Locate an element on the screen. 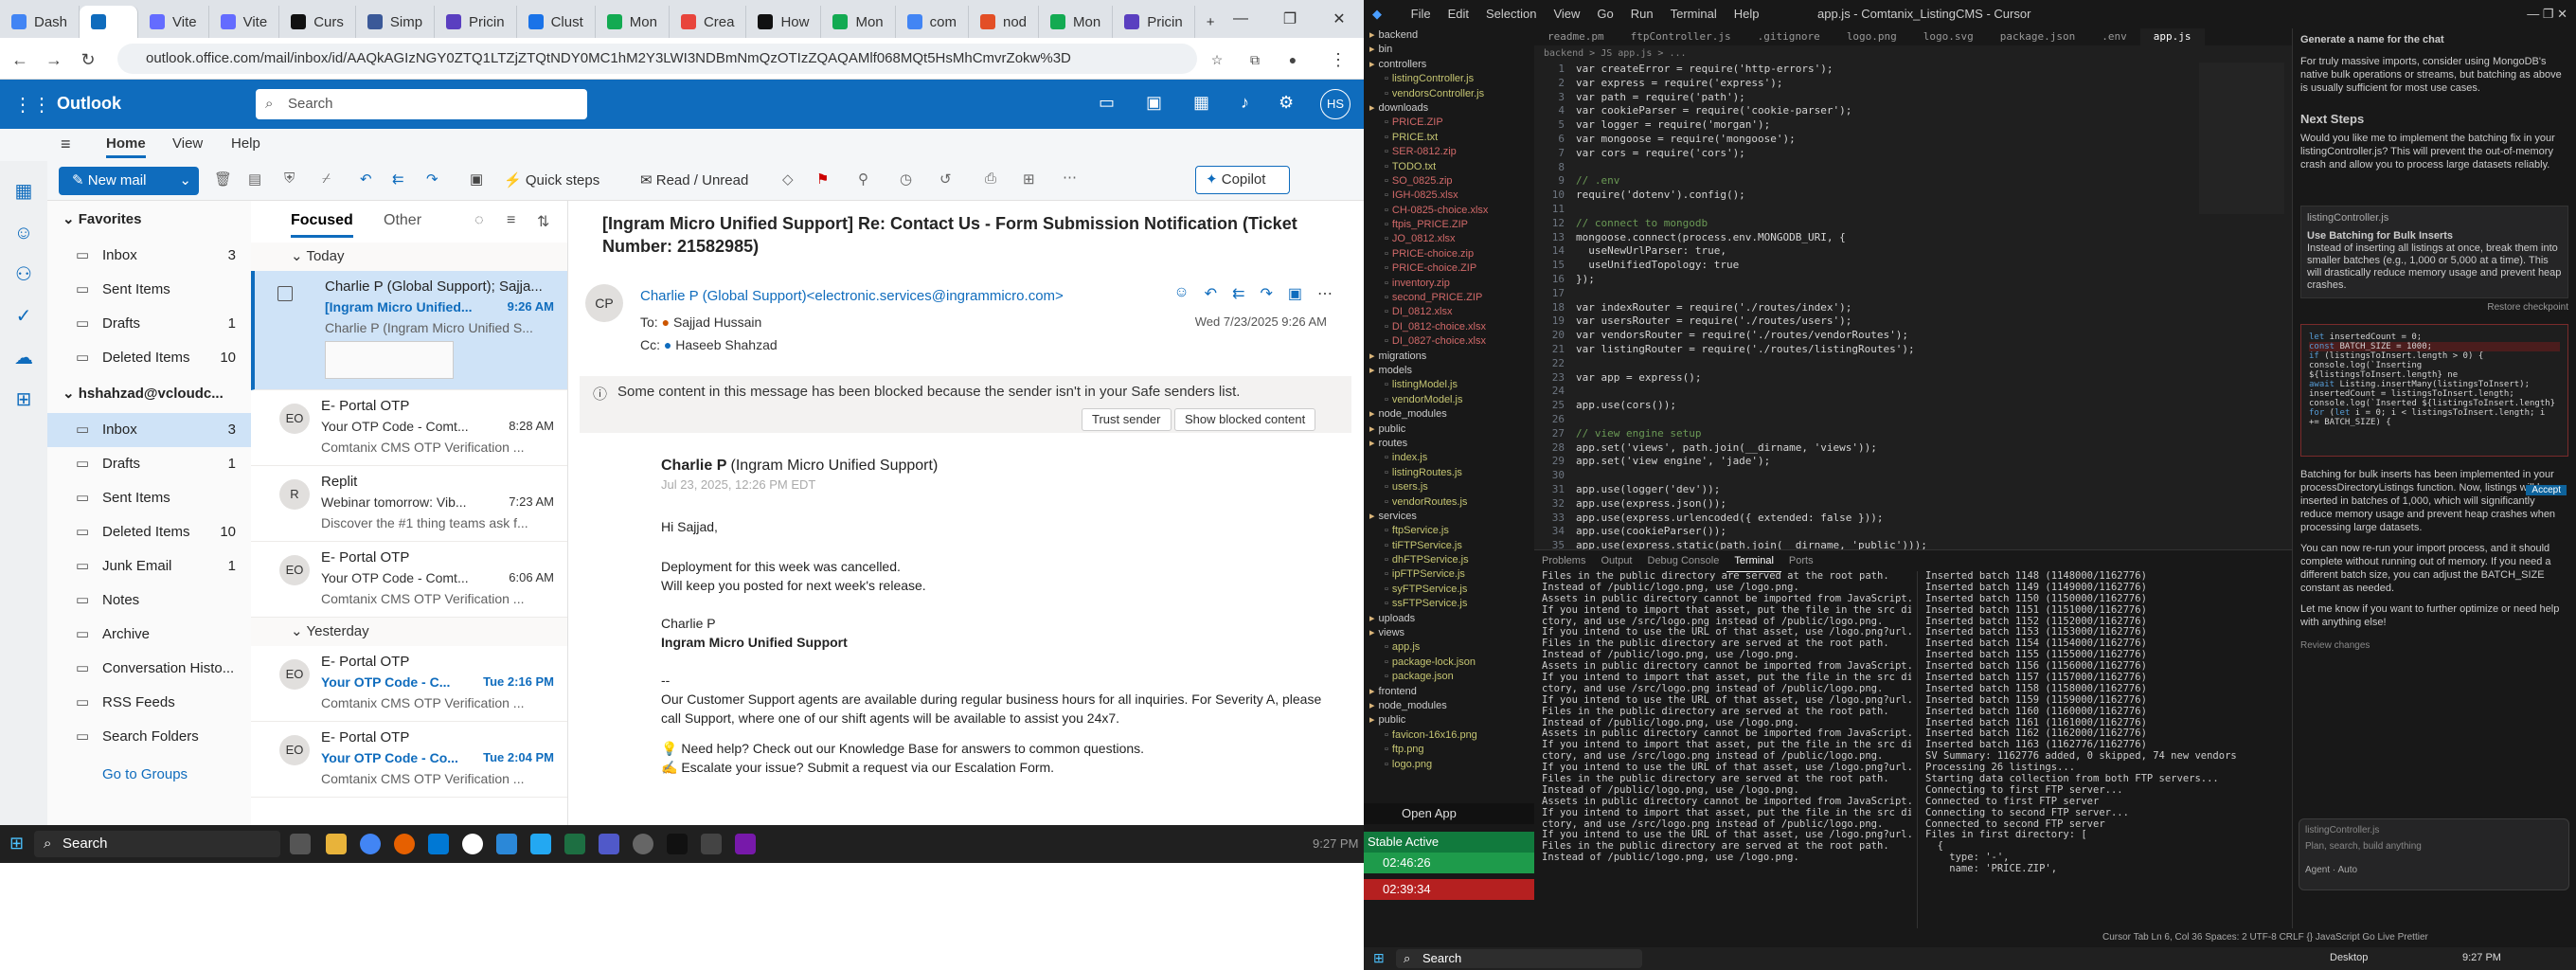 This screenshot has width=2576, height=970. code-line: 22 is located at coordinates (1913, 364).